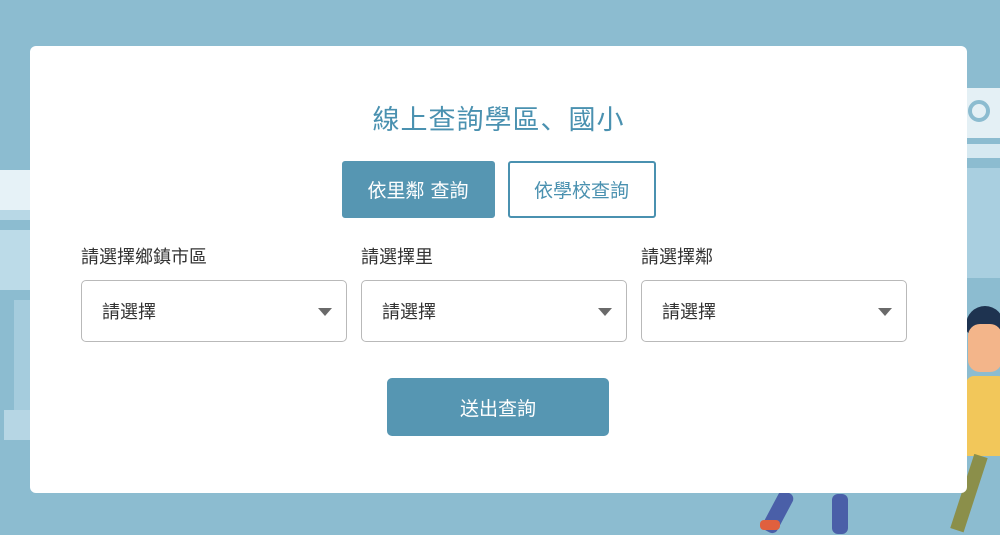 This screenshot has width=1000, height=535. I want to click on submit-query-button: 送出查詢, so click(498, 407).